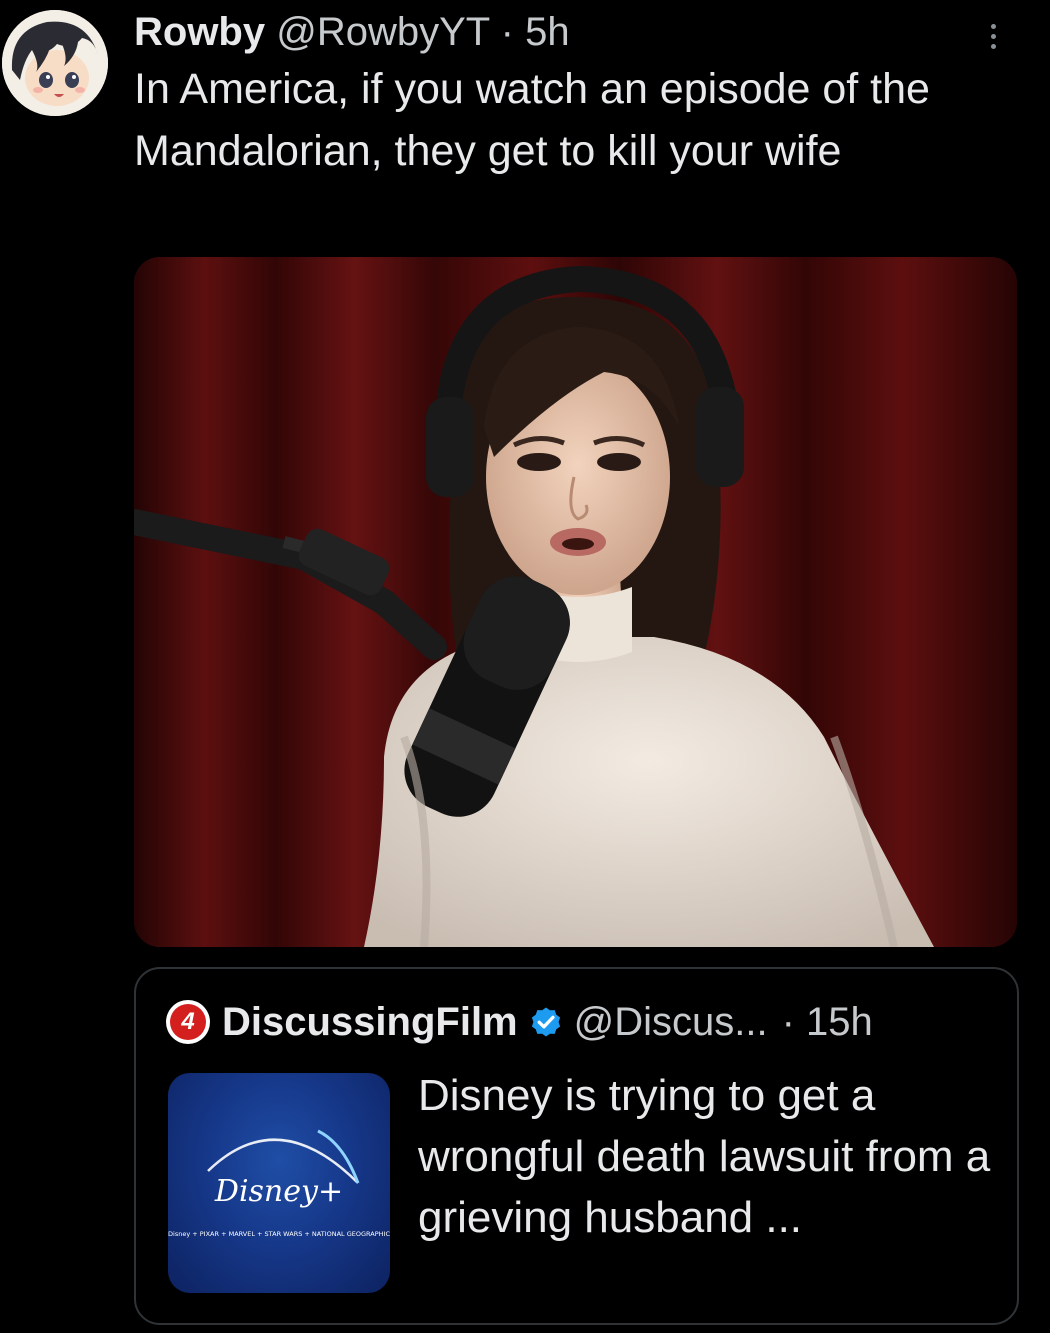 This screenshot has width=1050, height=1333. I want to click on quoted-author-name: DiscussingFilm, so click(370, 1022).